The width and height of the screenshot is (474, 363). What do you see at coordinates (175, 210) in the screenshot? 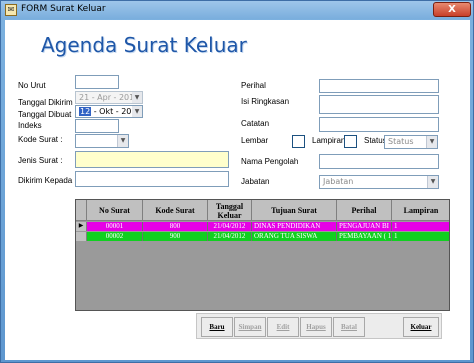
I see `col-header-kode-surat: Kode Surat` at bounding box center [175, 210].